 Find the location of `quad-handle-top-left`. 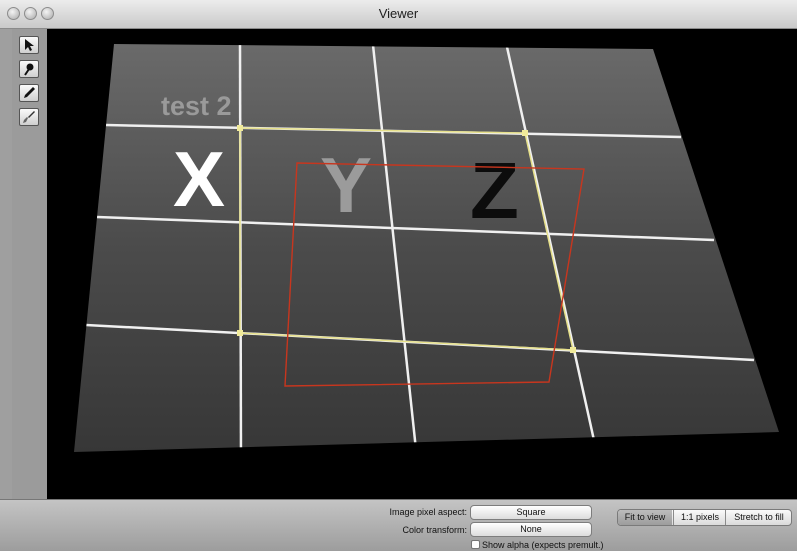

quad-handle-top-left is located at coordinates (240, 128).